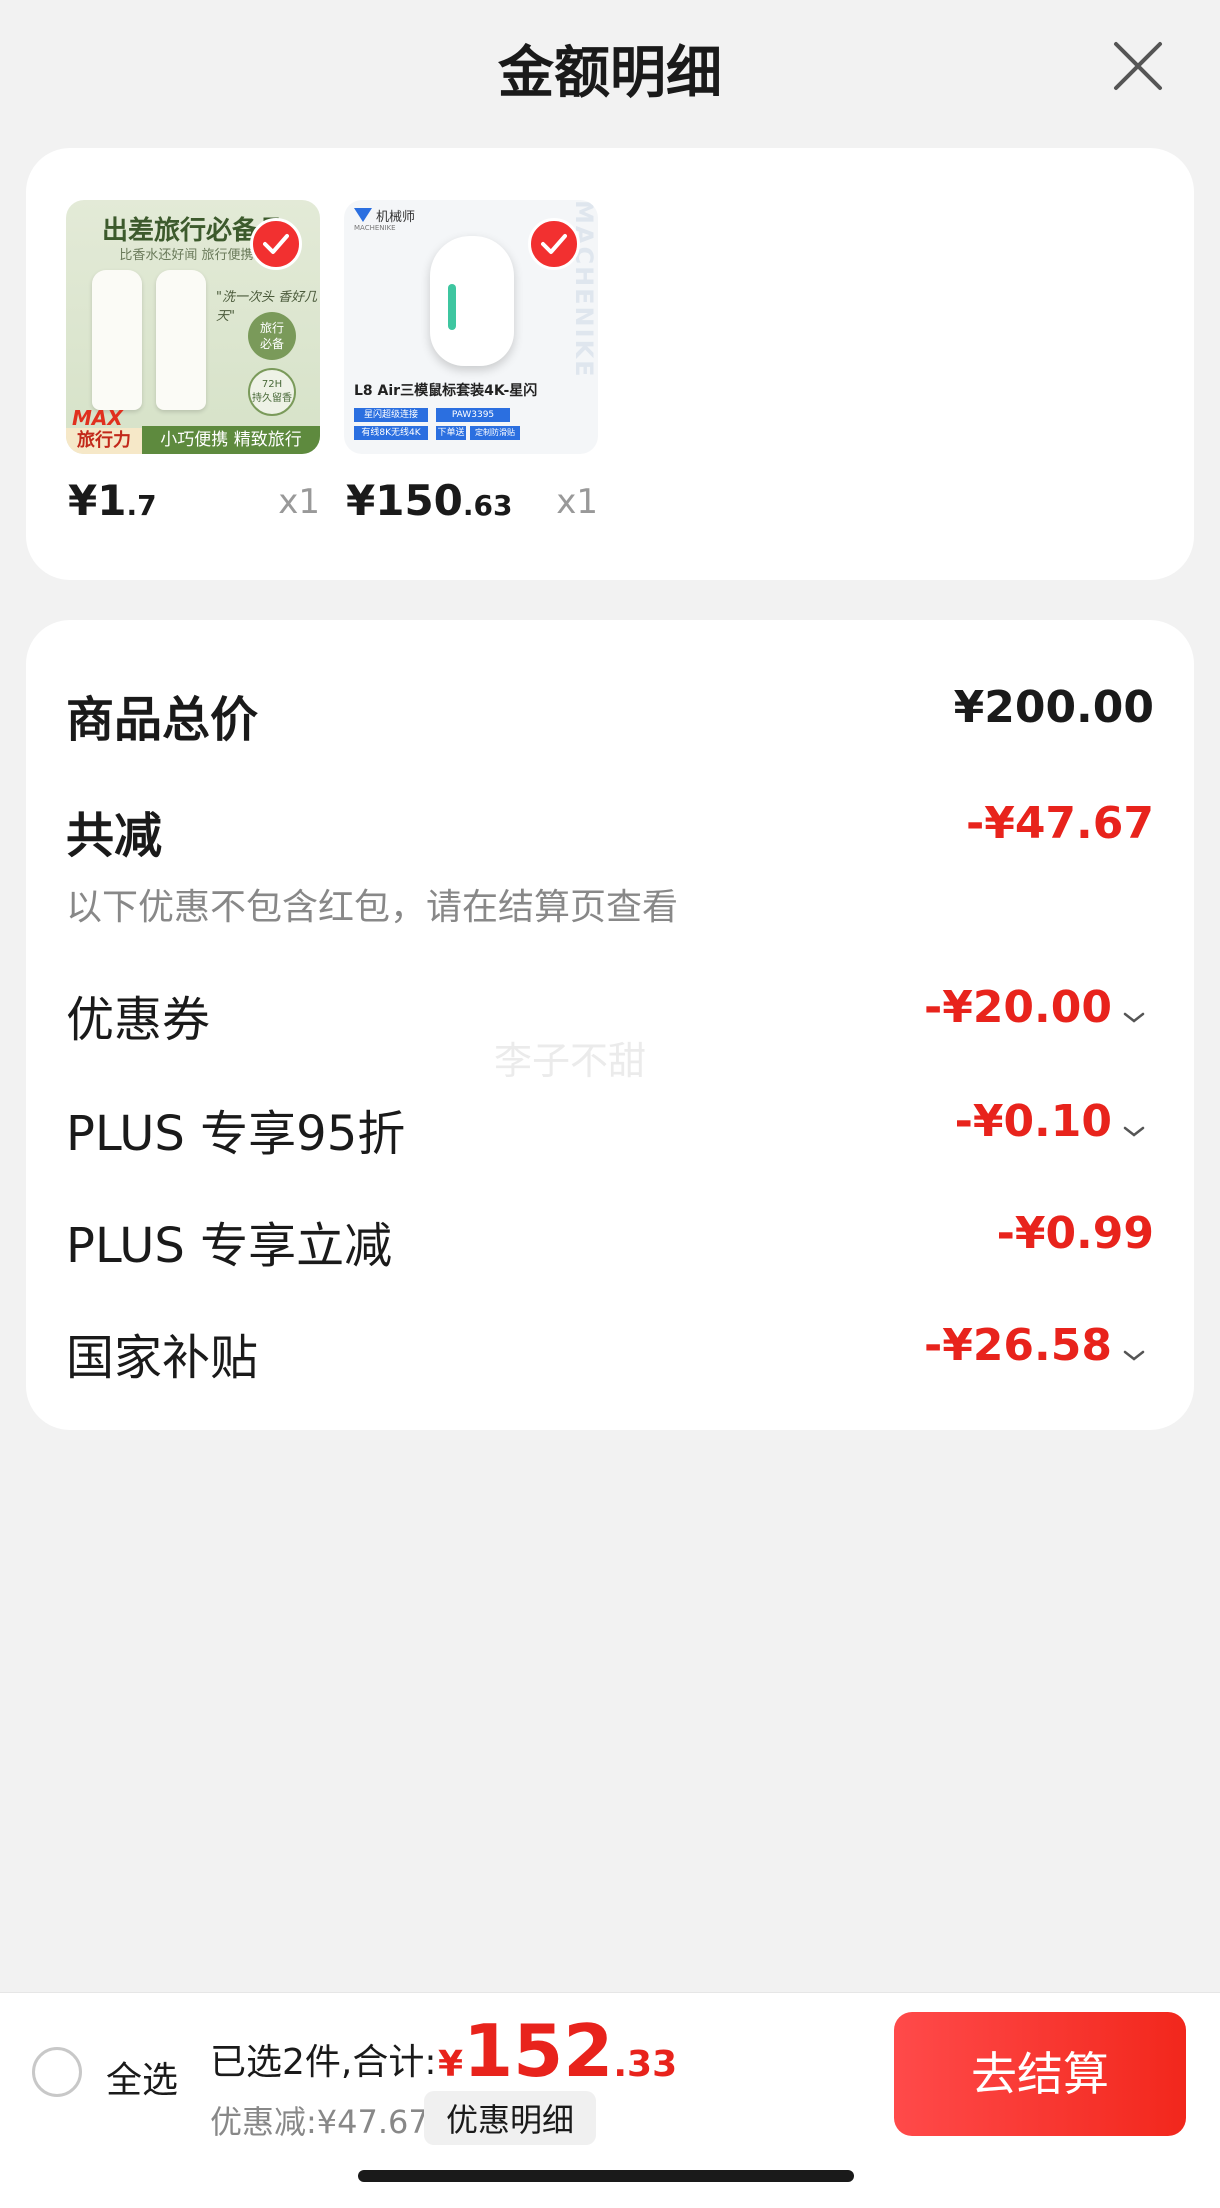 The image size is (1220, 2208). Describe the element at coordinates (363, 215) in the screenshot. I see `brand-logo-icon` at that location.